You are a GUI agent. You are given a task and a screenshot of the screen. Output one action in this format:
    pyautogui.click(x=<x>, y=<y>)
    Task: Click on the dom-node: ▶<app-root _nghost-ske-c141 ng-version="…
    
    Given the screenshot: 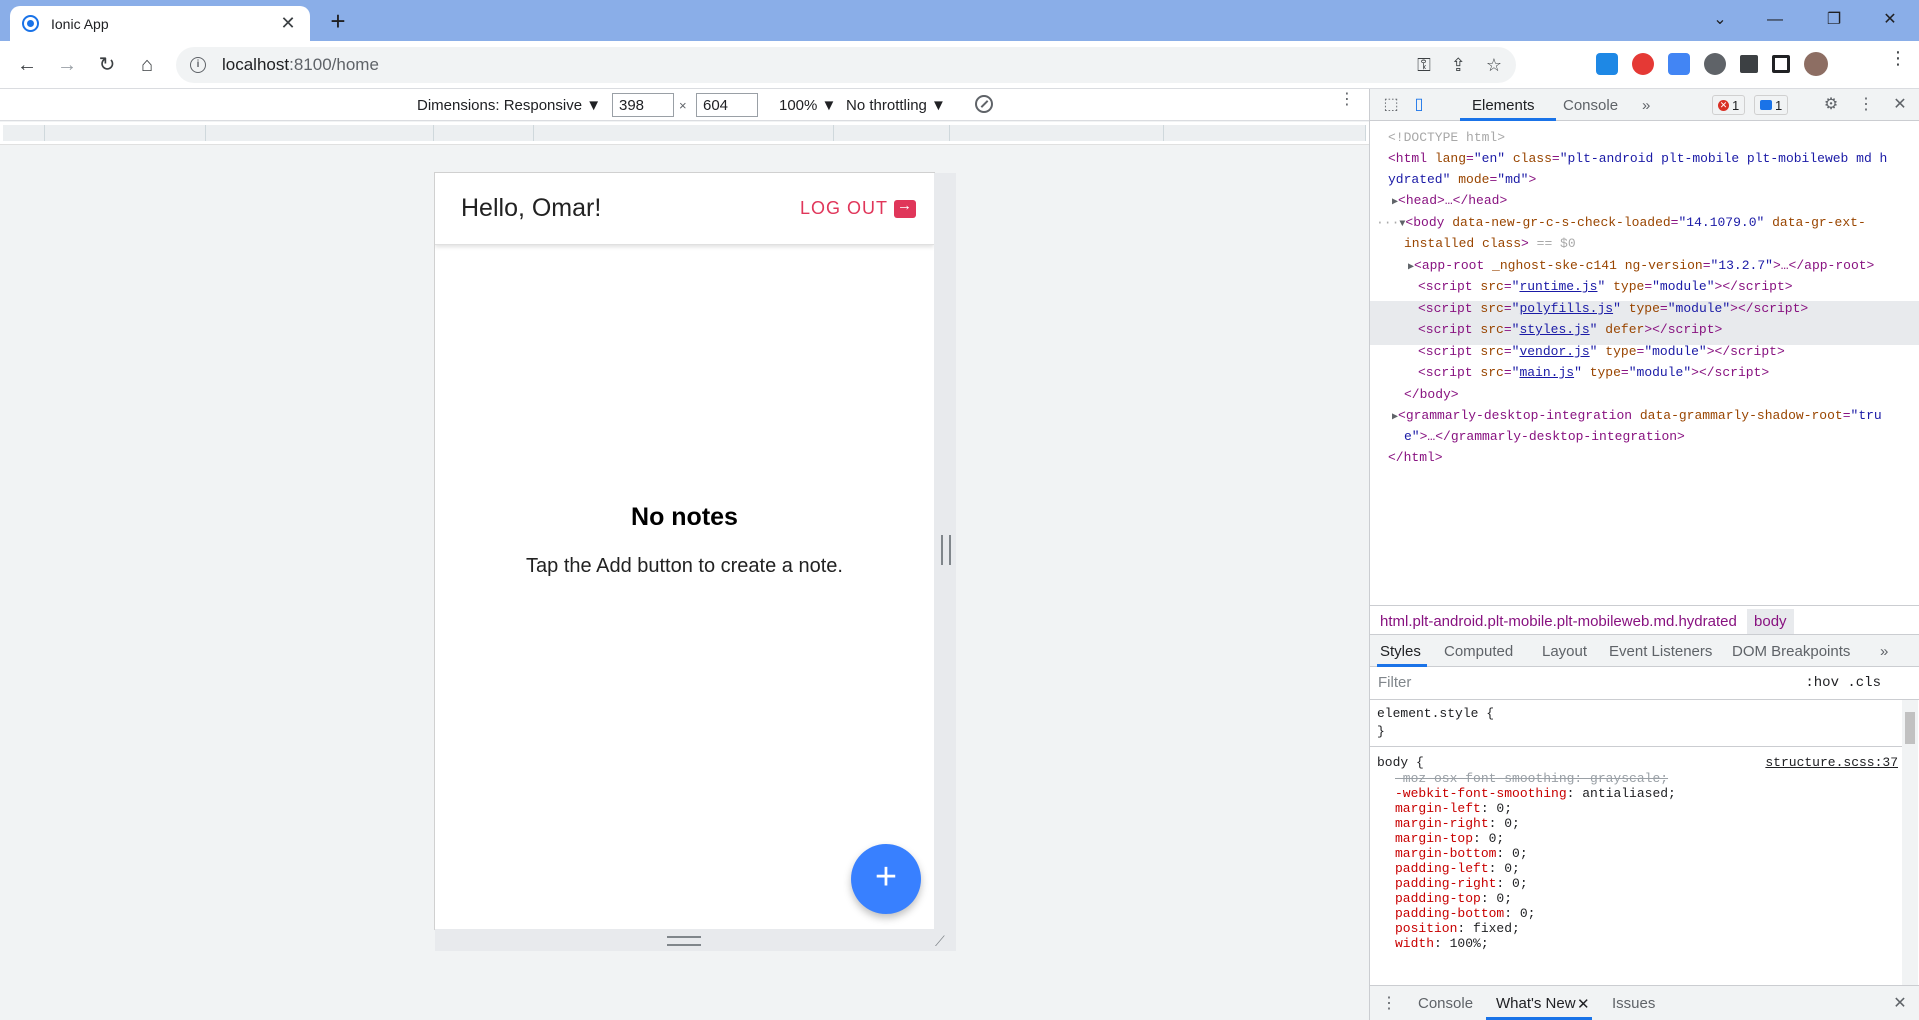 What is the action you would take?
    pyautogui.click(x=1641, y=267)
    